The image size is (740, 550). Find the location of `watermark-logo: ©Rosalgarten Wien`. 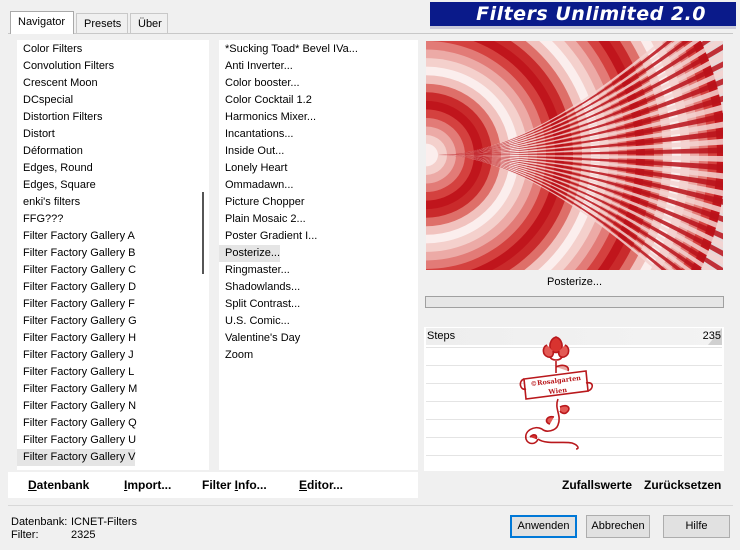

watermark-logo: ©Rosalgarten Wien is located at coordinates (556, 393).